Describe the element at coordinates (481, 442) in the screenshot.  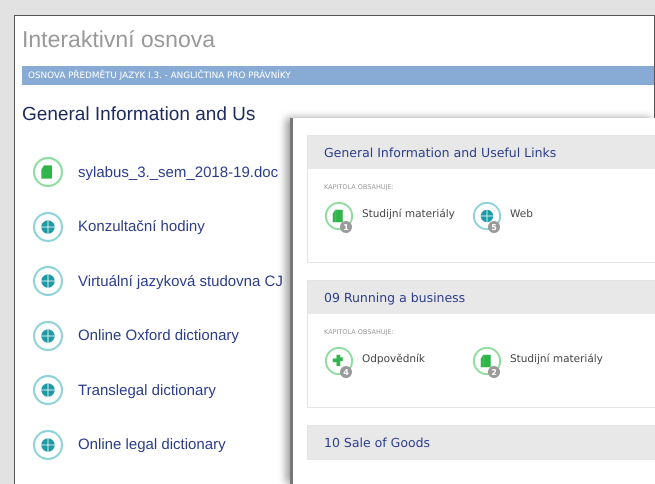
I see `chapter-header: 10 Sale of Goods` at that location.